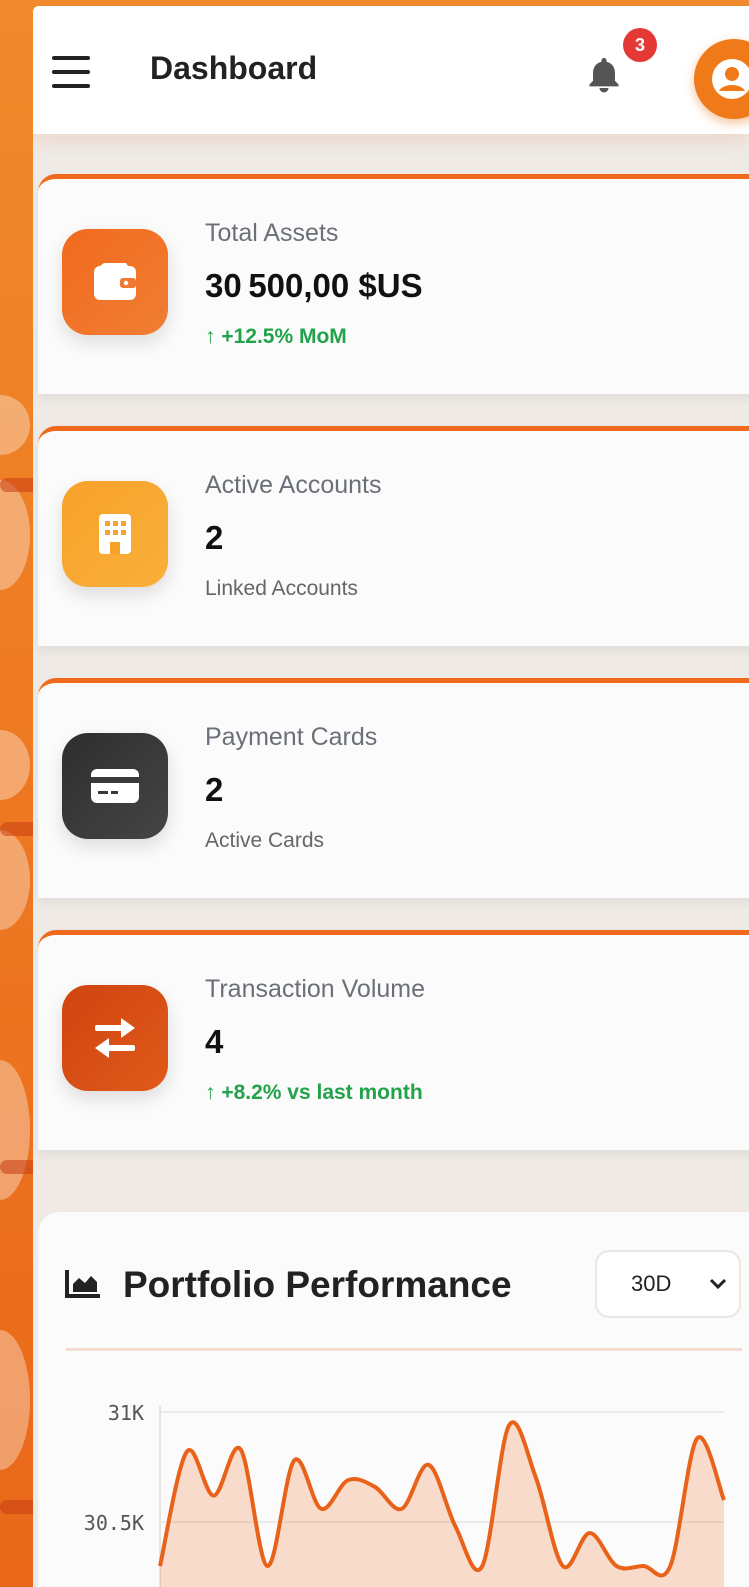 The image size is (749, 1587). What do you see at coordinates (114, 1523) in the screenshot?
I see `y-tick-label: 30.5K` at bounding box center [114, 1523].